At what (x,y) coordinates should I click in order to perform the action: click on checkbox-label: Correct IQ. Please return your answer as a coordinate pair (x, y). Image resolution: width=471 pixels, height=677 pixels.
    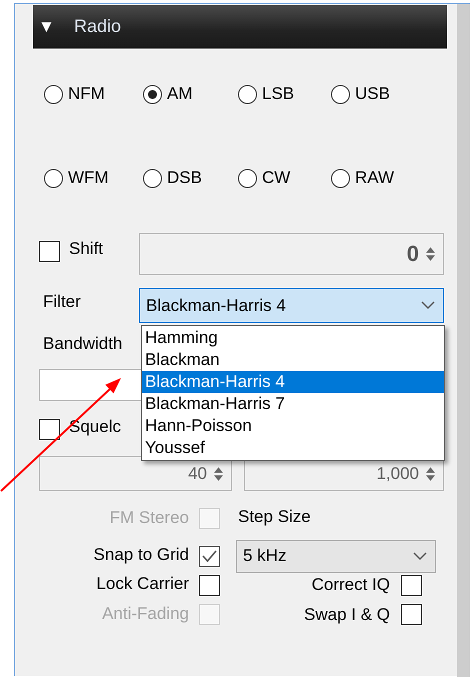
    Looking at the image, I should click on (351, 585).